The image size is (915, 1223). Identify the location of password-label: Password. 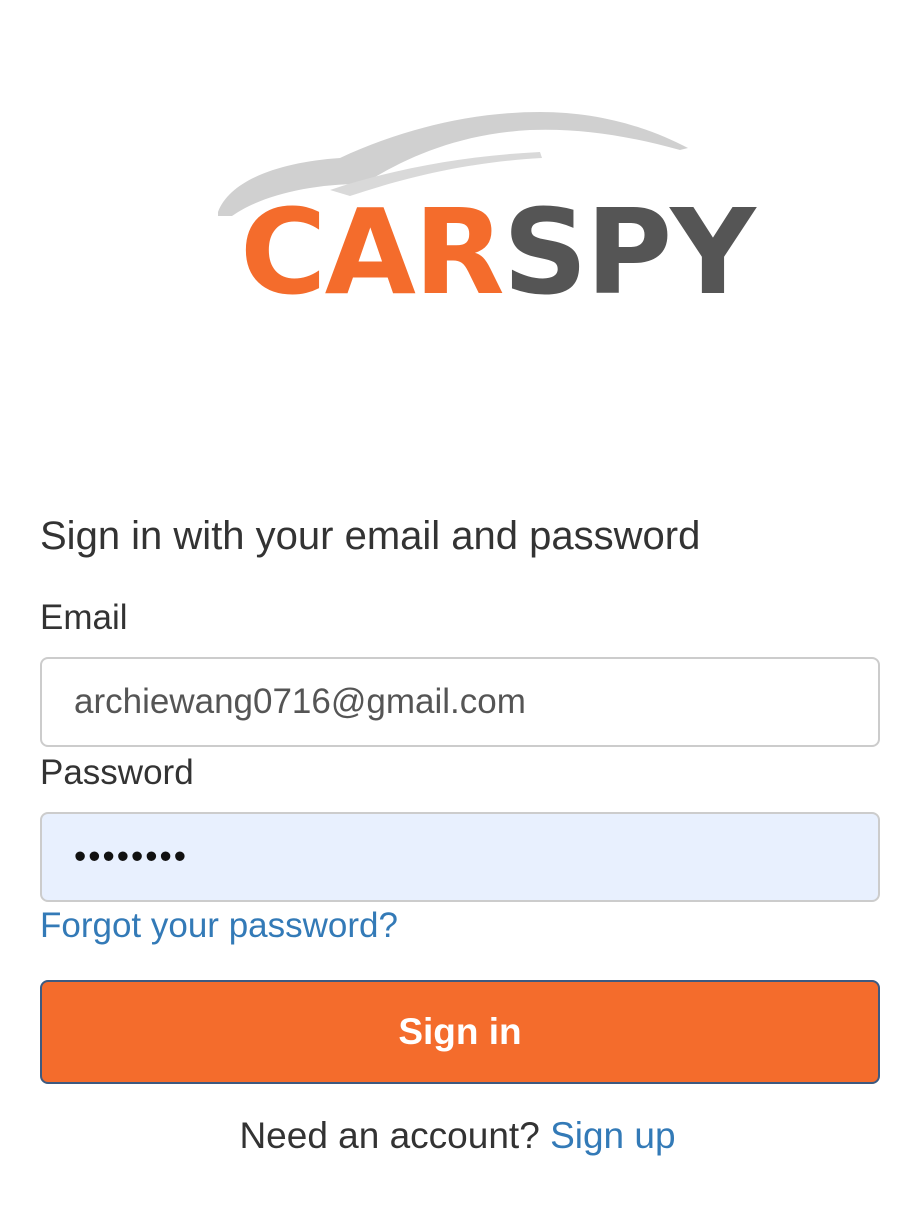
(117, 772).